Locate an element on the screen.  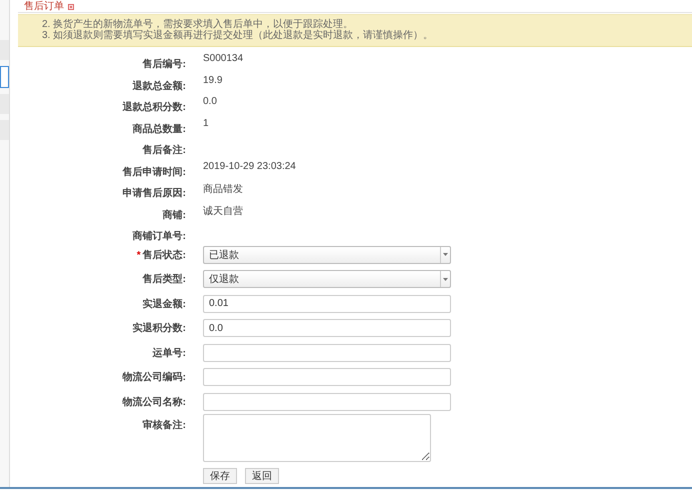
field-label: 申请售后原因: is located at coordinates (154, 193).